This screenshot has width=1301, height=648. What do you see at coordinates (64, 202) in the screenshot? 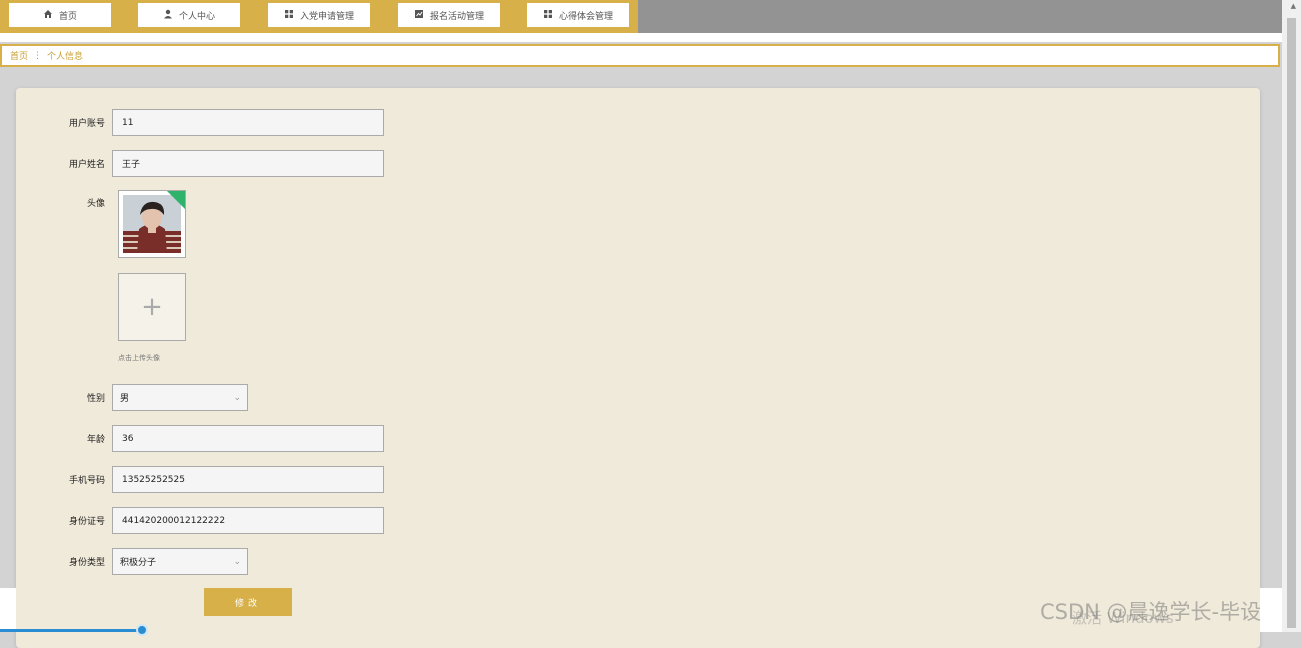
I see `avatar-row: 头像` at bounding box center [64, 202].